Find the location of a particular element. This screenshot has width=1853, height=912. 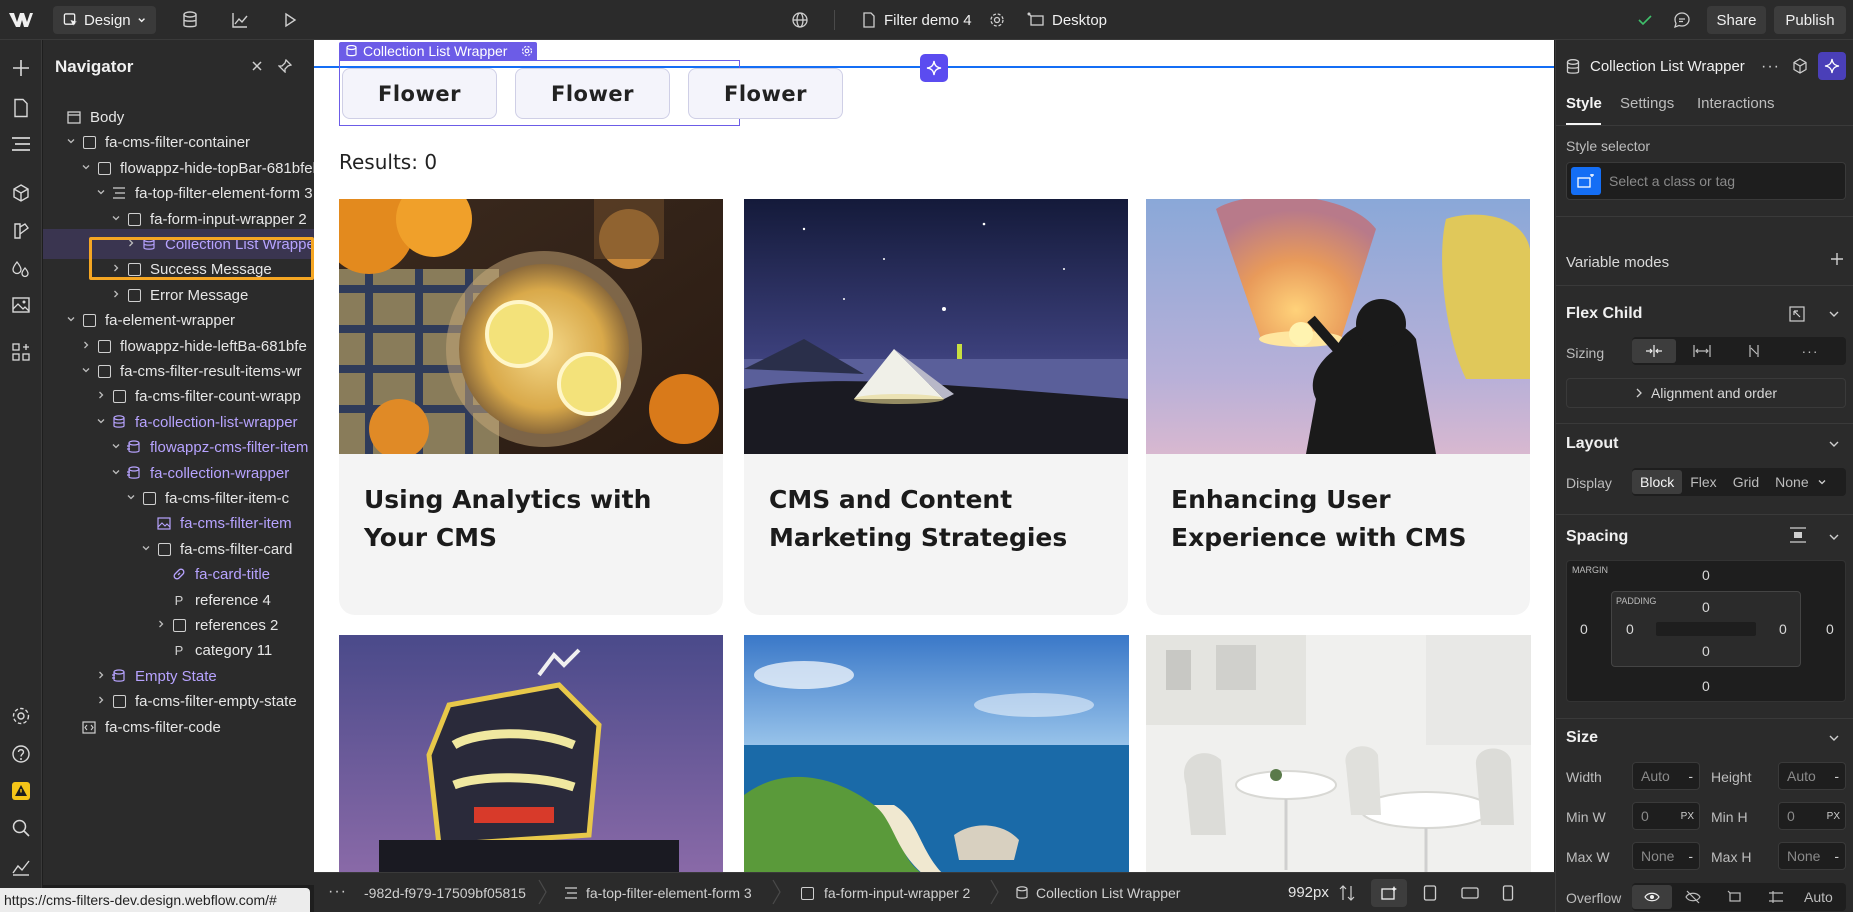

blog-card: CMS and Content Marketing Strategies is located at coordinates (936, 407).